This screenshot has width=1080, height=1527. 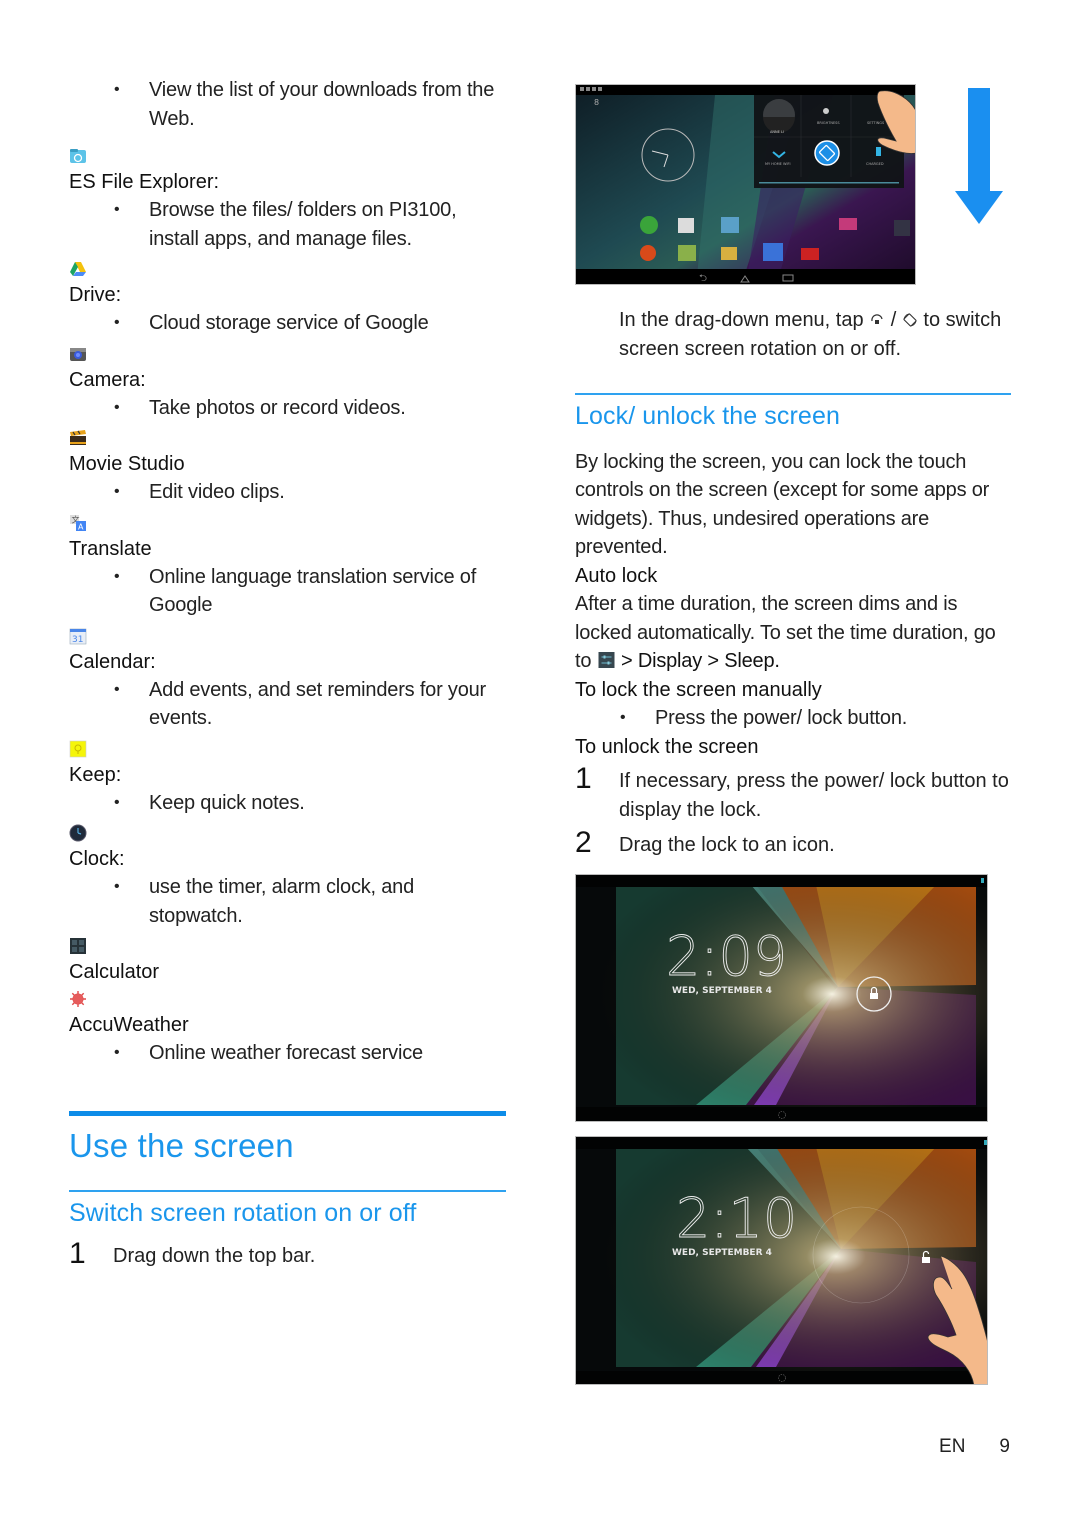 What do you see at coordinates (97, 859) in the screenshot?
I see `app-name: Clock:` at bounding box center [97, 859].